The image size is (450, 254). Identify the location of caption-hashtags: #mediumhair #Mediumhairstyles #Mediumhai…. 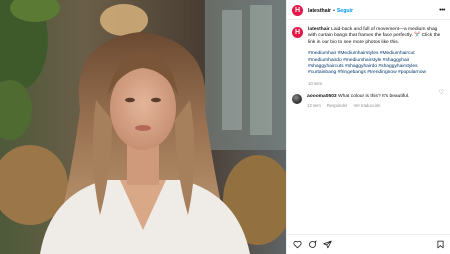
(375, 64).